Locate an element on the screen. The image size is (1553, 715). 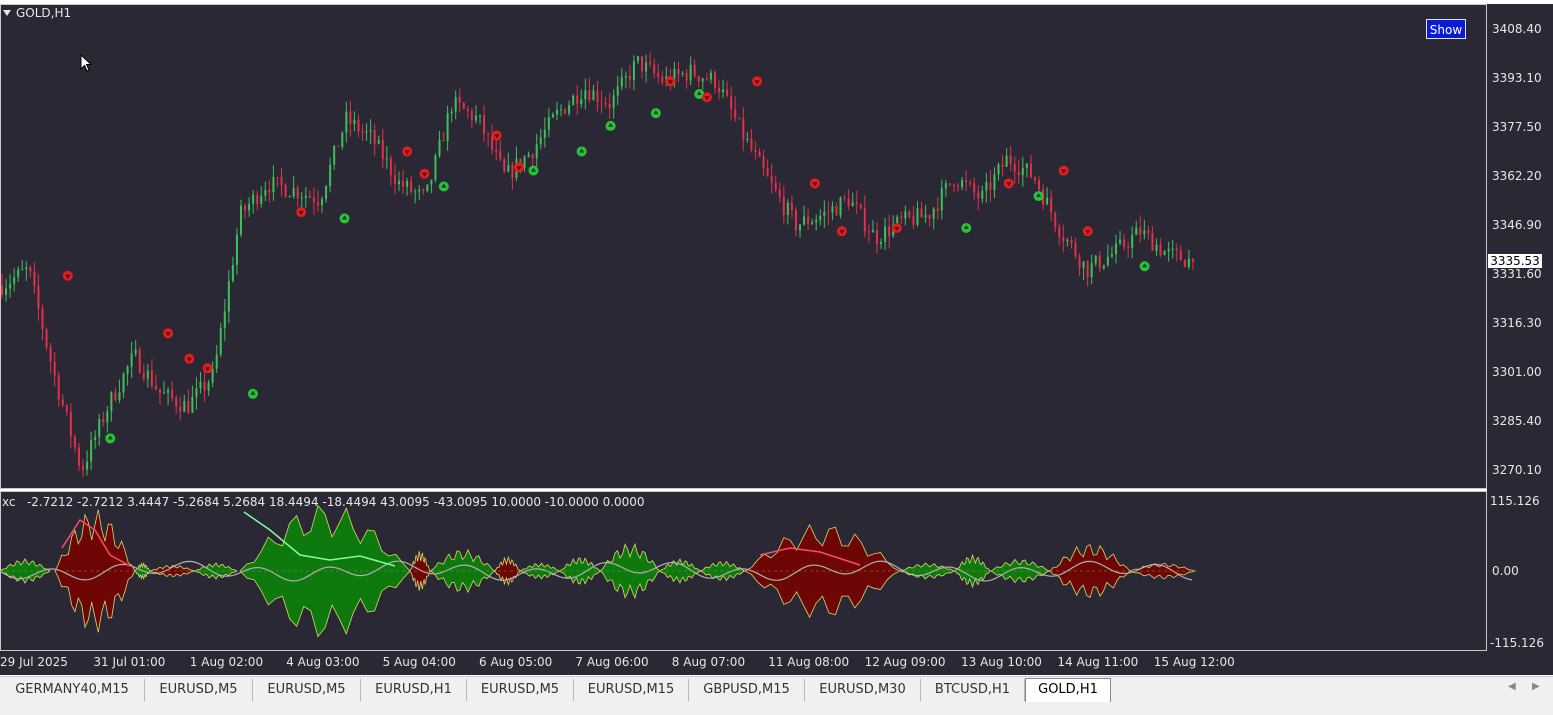
chart-symbol-title: GOLD,H1 is located at coordinates (37, 13).